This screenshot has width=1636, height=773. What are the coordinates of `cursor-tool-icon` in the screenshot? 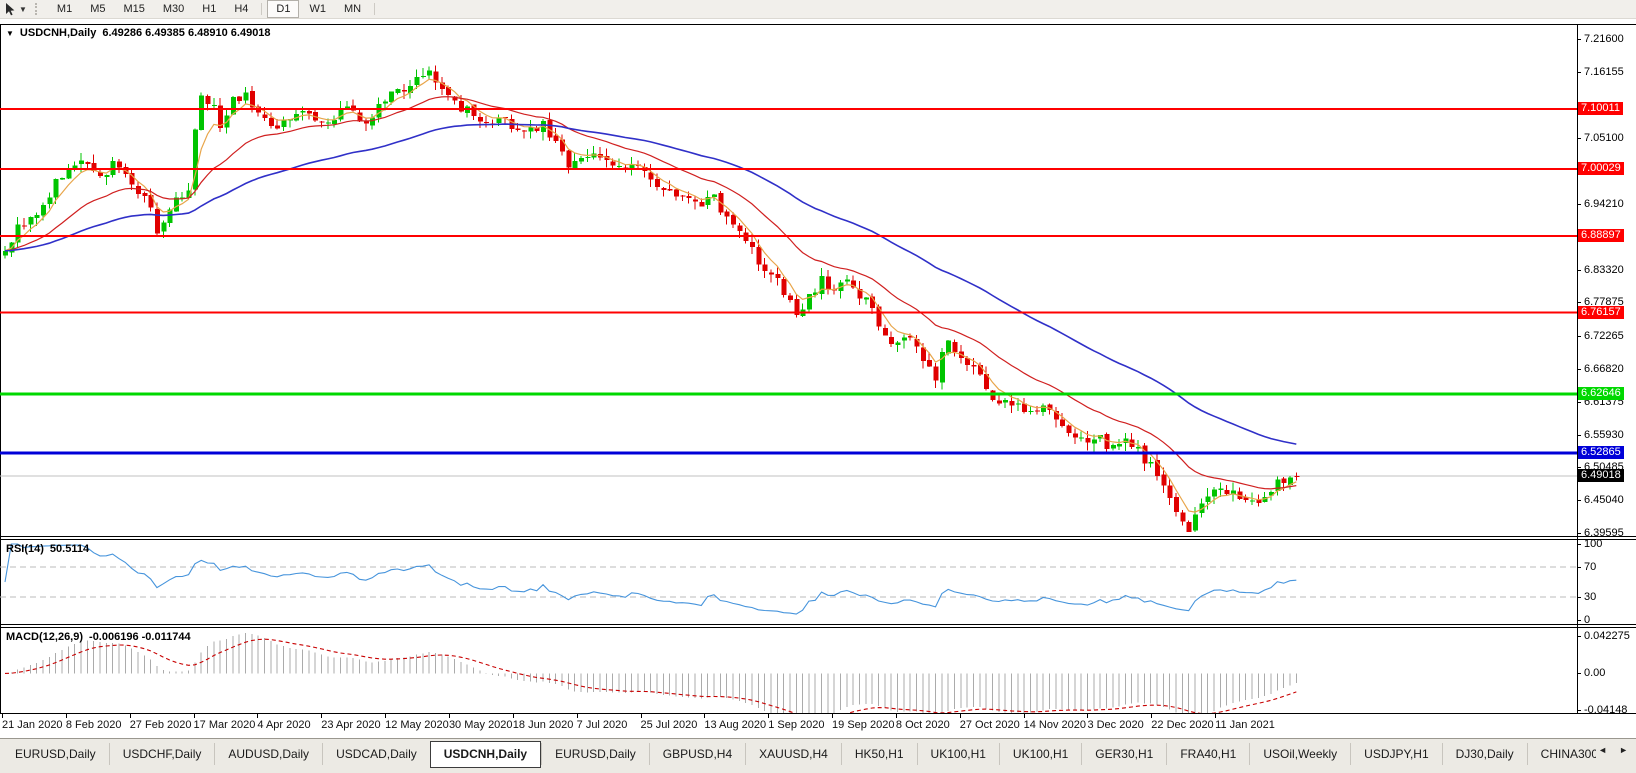 It's located at (10, 9).